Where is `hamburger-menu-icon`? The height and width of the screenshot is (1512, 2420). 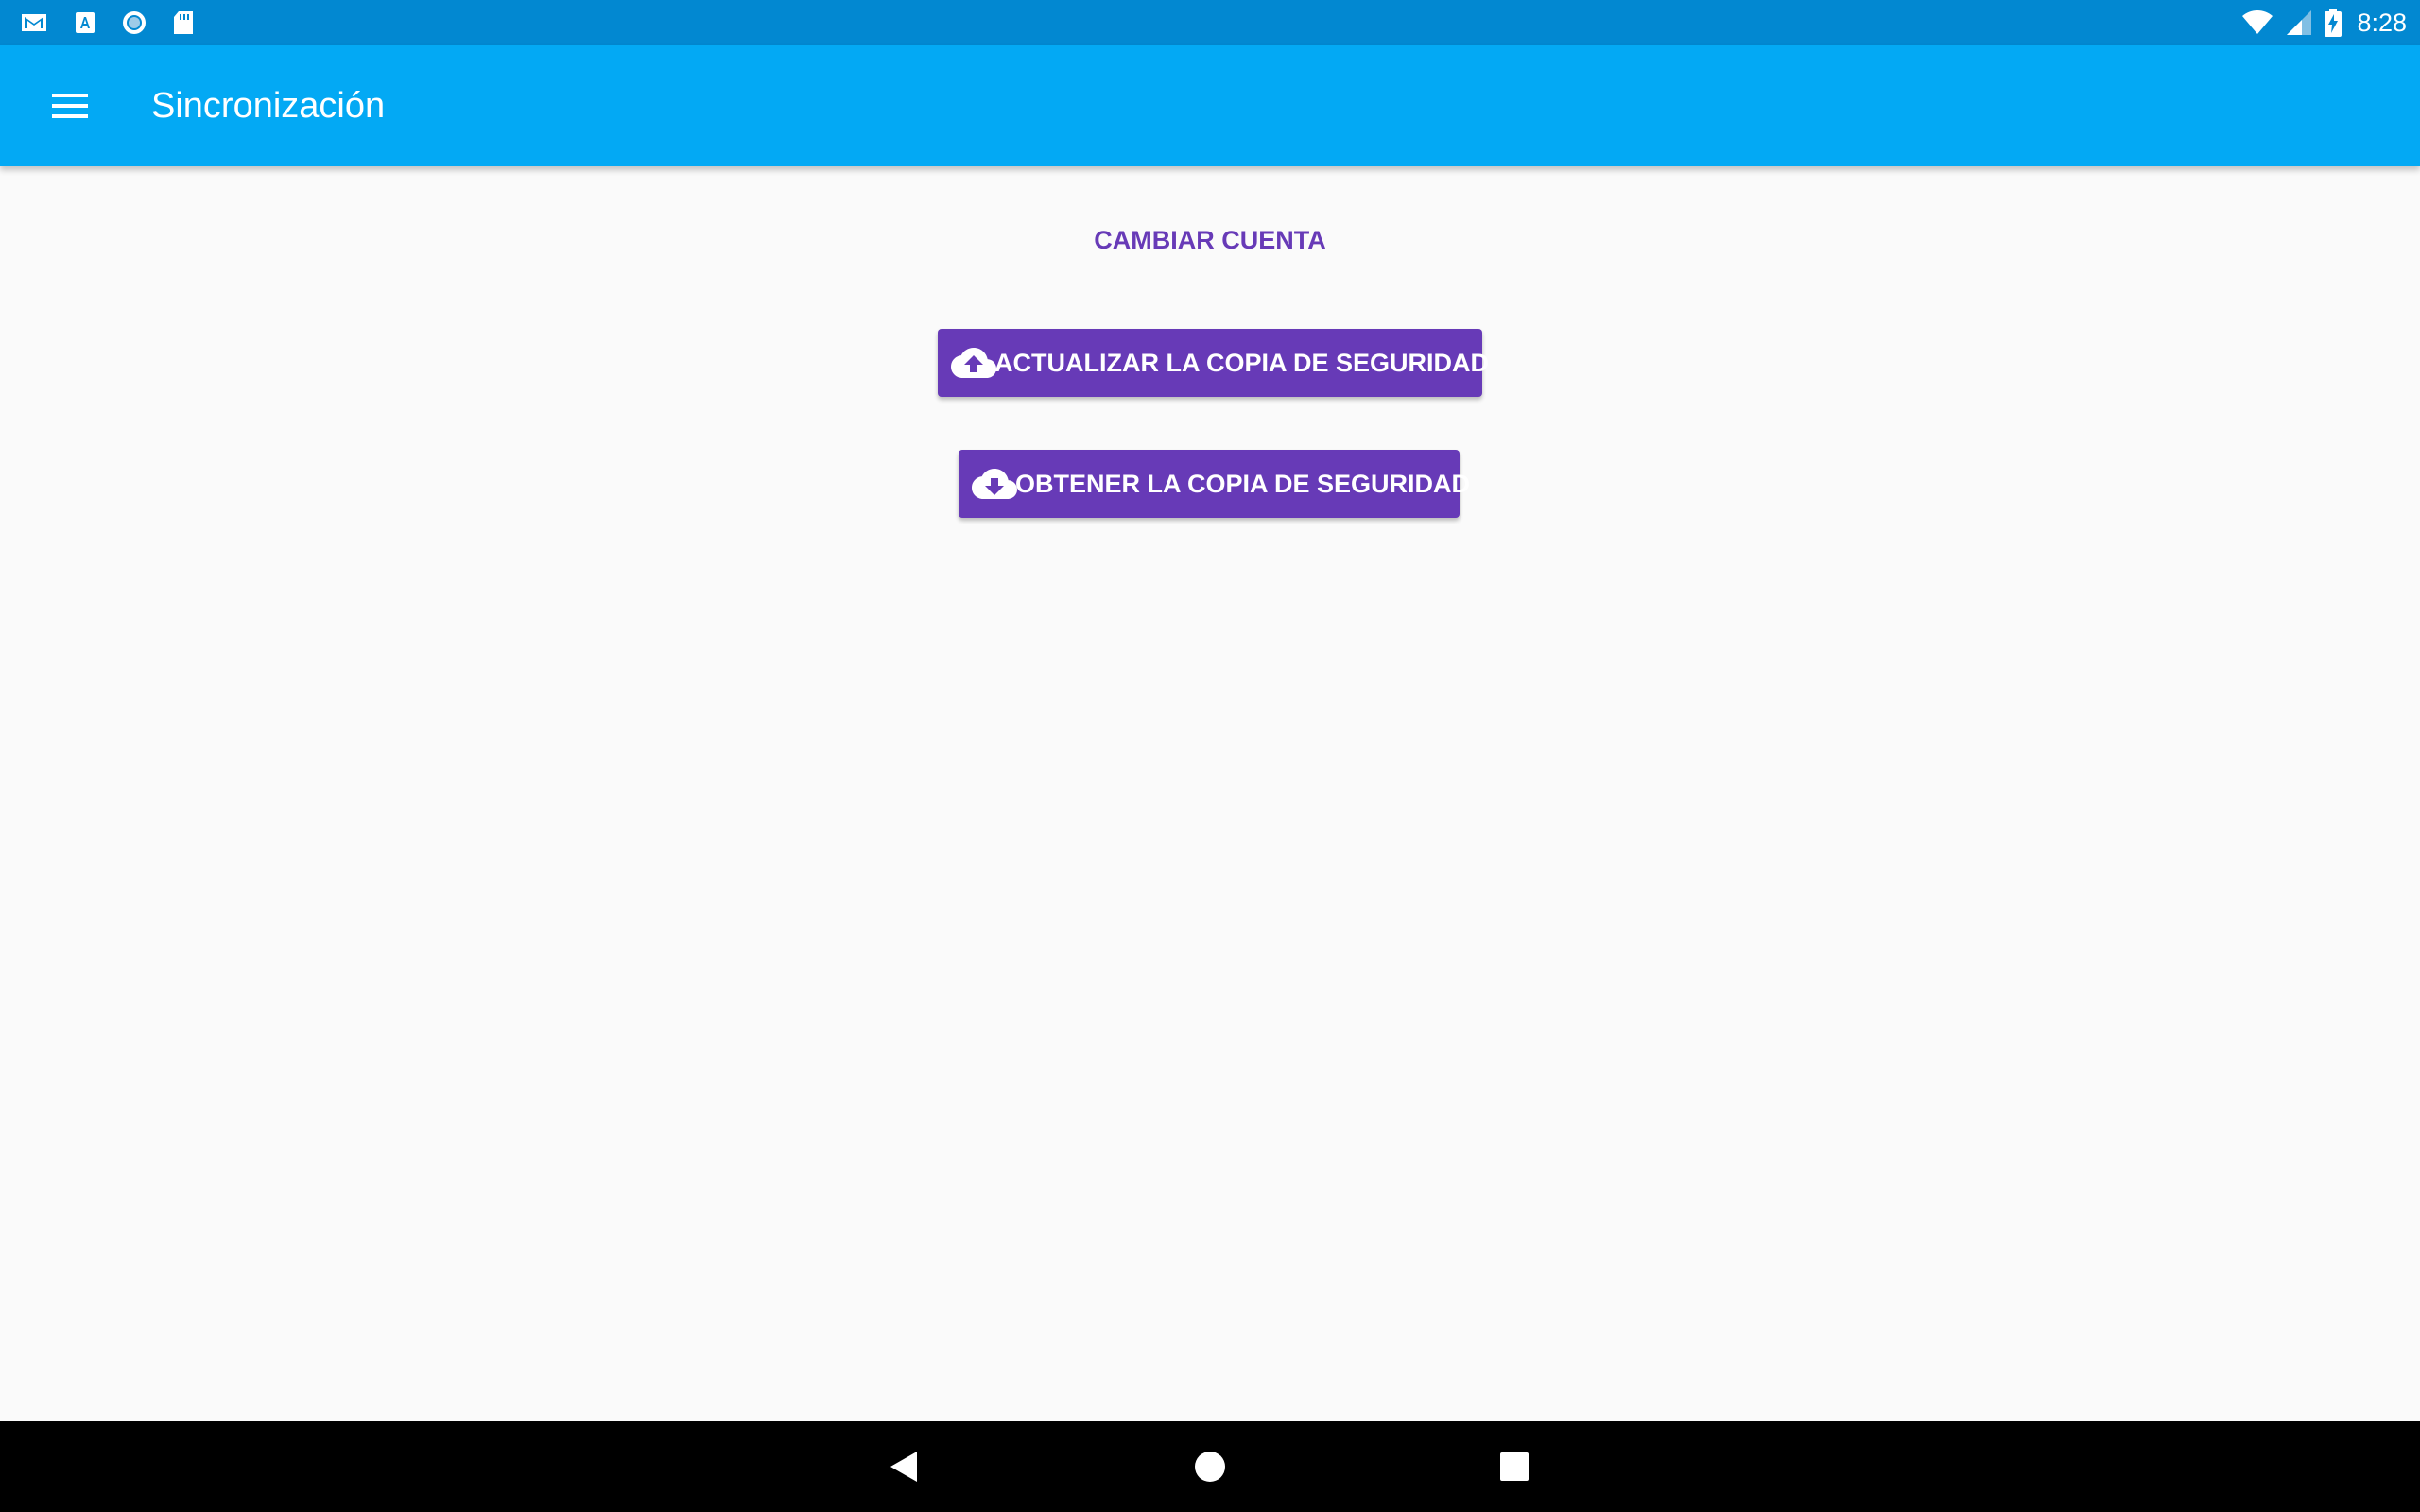 hamburger-menu-icon is located at coordinates (70, 106).